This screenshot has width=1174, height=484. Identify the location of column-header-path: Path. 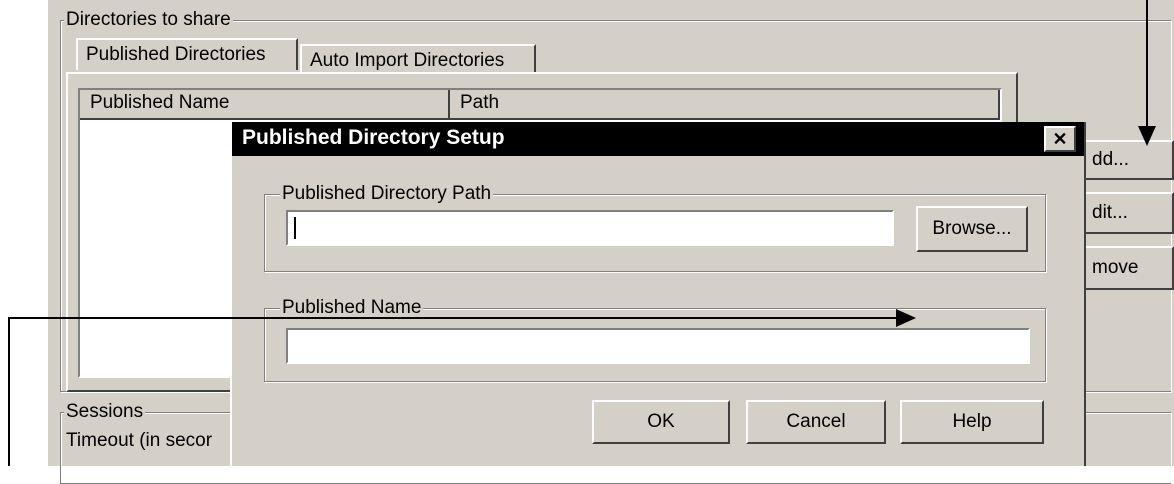
(725, 105).